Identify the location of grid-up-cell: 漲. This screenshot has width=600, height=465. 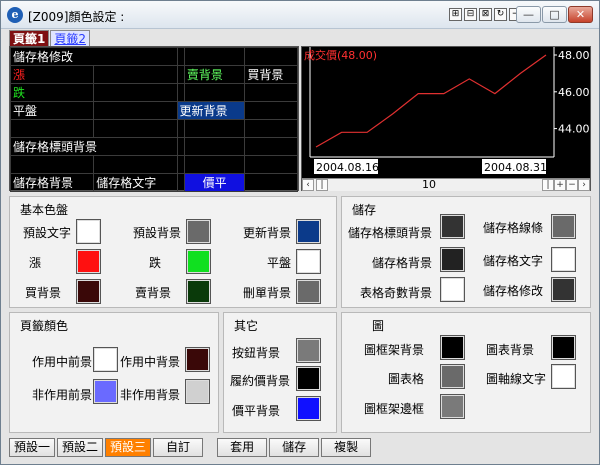
(52, 74).